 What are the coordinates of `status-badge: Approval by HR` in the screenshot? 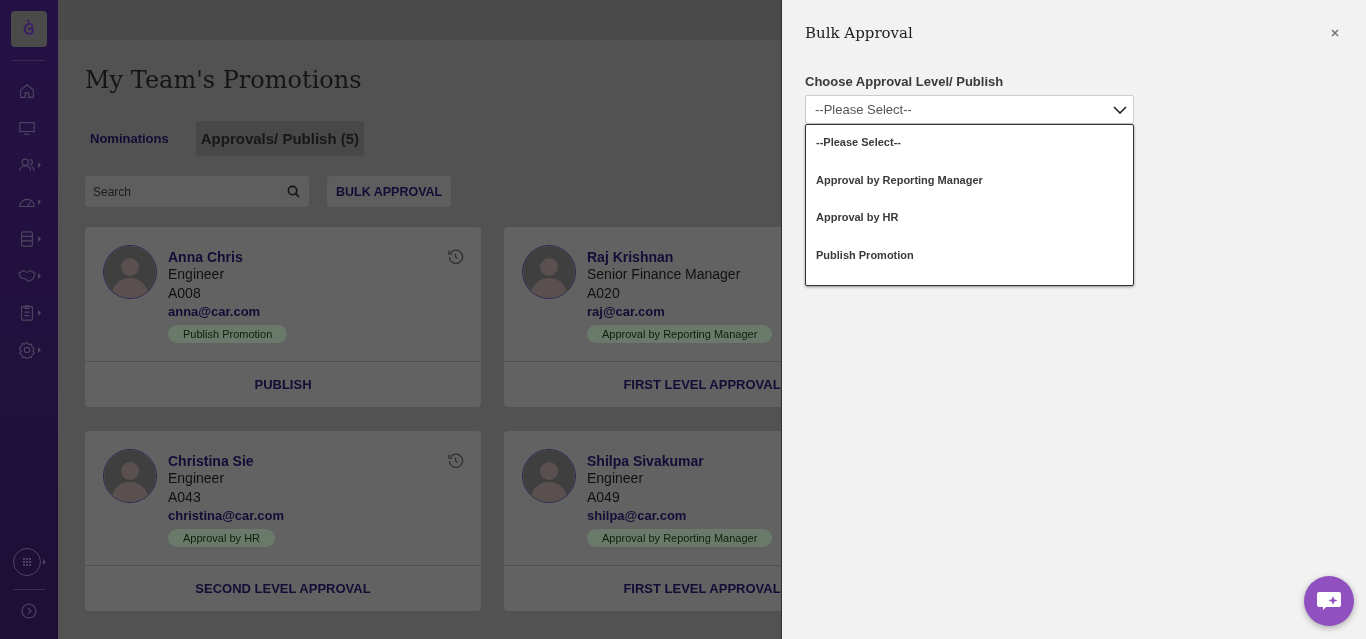 It's located at (222, 538).